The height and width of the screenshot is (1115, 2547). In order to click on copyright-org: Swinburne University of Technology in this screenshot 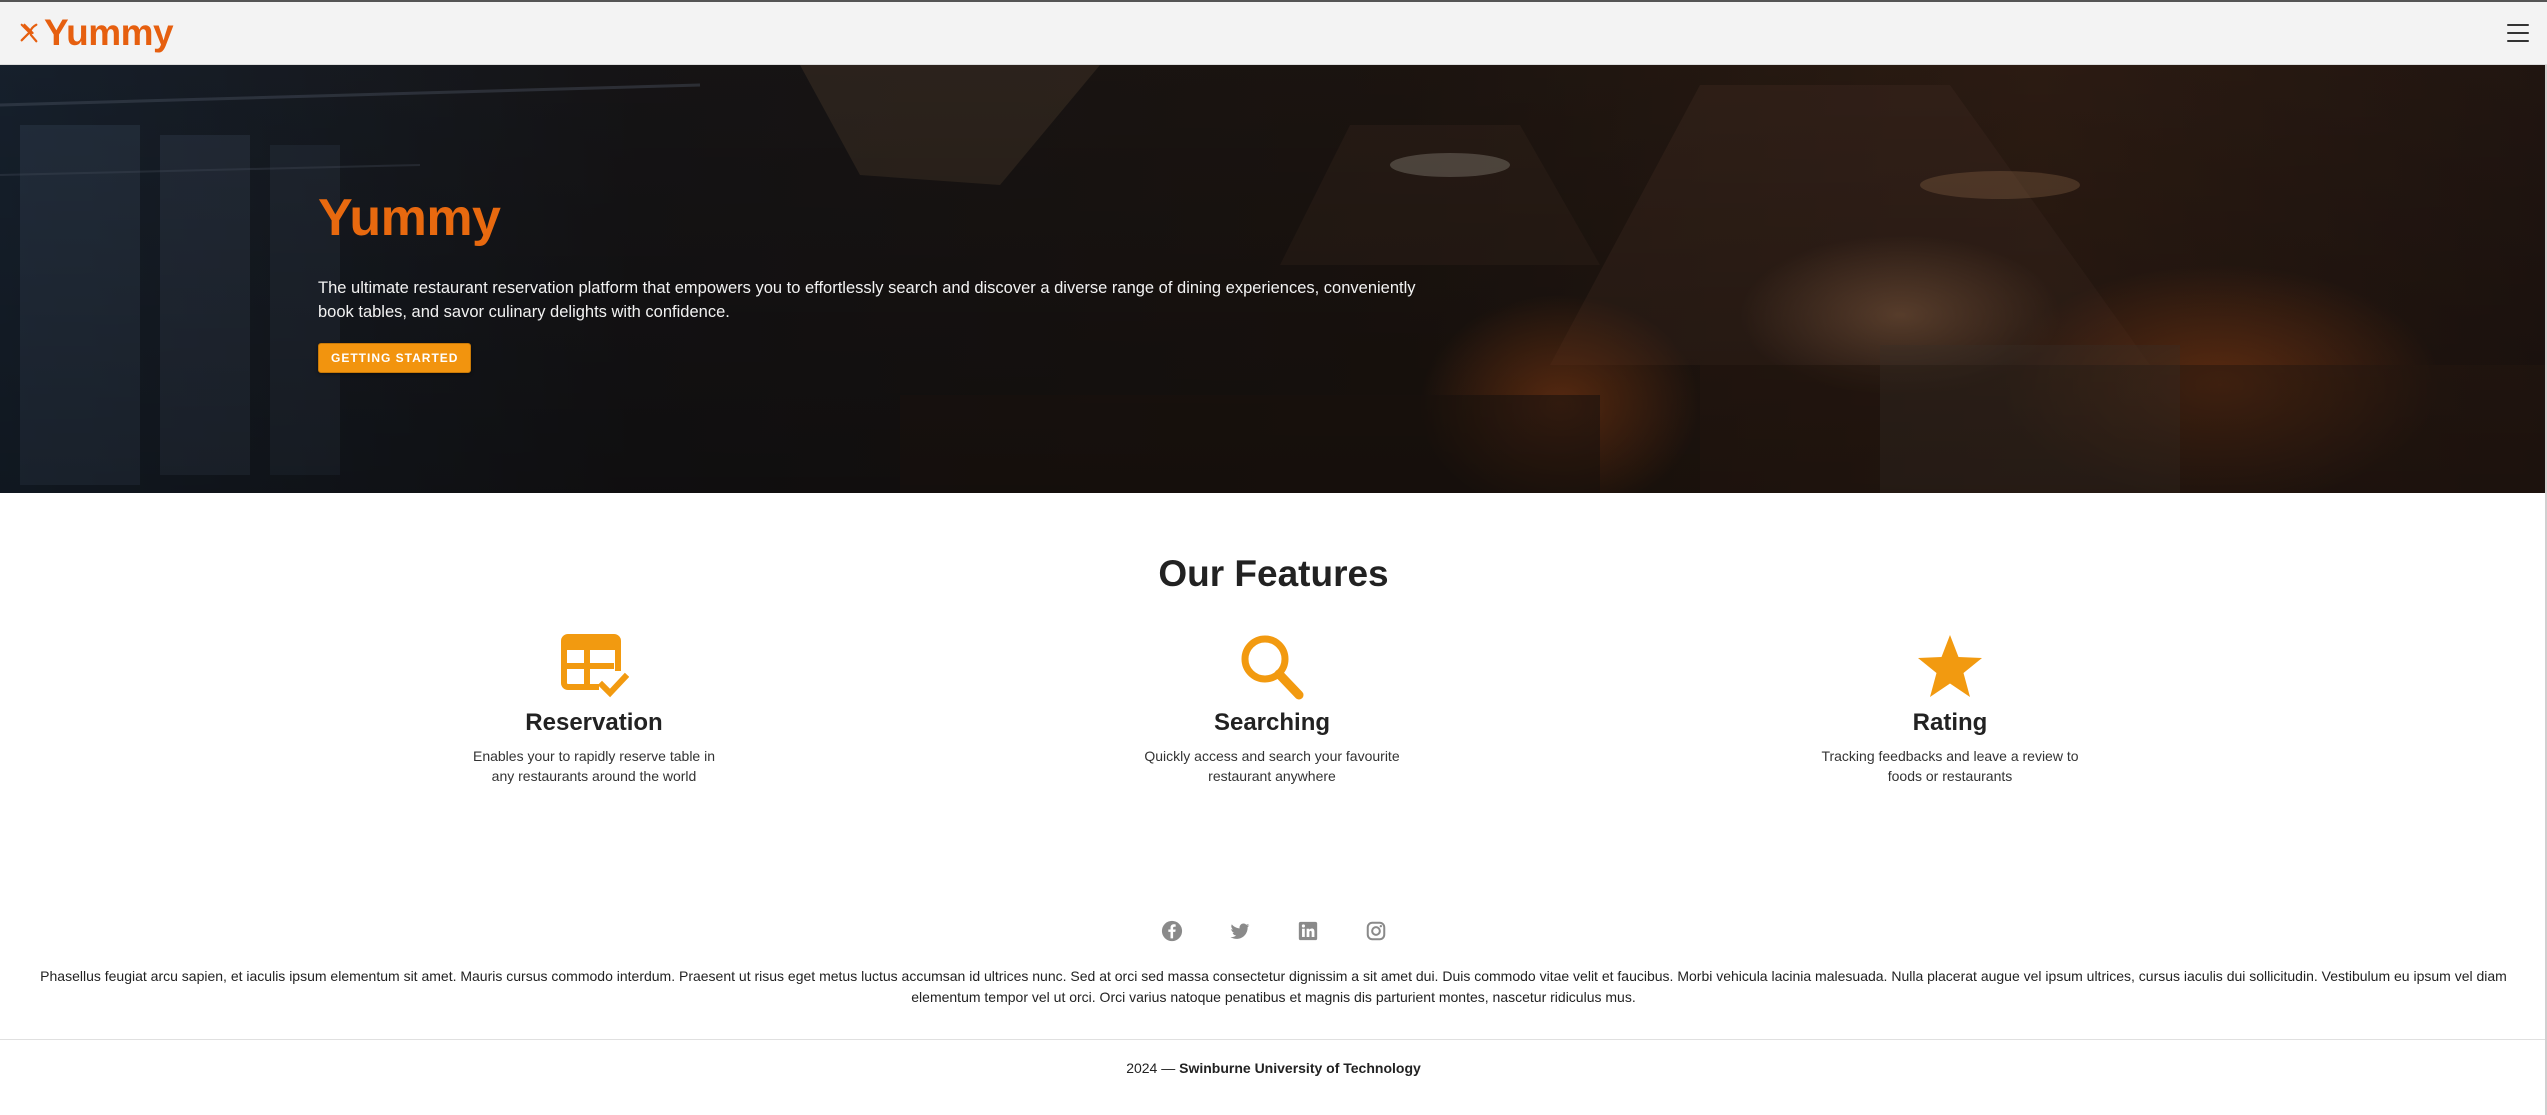, I will do `click(1300, 1068)`.